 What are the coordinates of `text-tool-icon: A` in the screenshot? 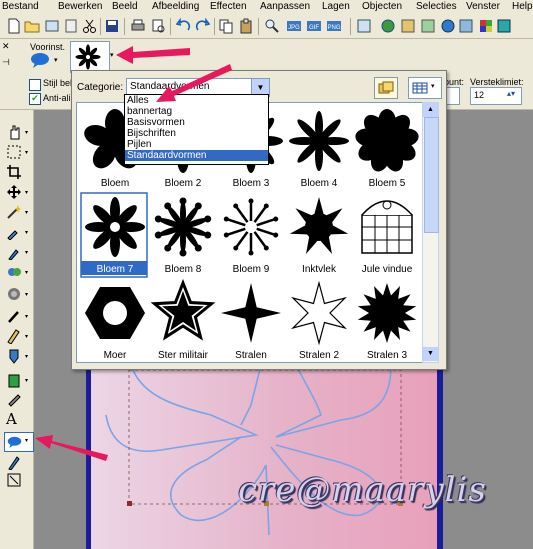 It's located at (14, 419).